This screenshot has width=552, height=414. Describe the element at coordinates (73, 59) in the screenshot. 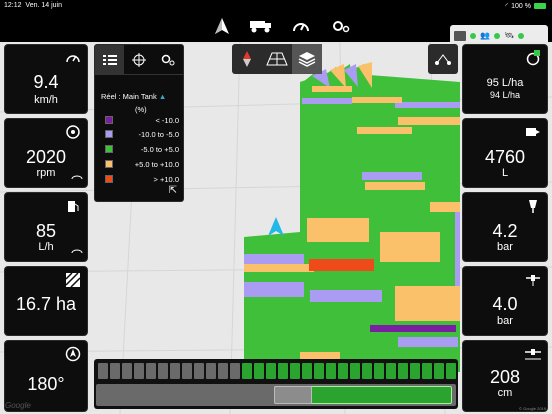

I see `speedometer-icon` at that location.